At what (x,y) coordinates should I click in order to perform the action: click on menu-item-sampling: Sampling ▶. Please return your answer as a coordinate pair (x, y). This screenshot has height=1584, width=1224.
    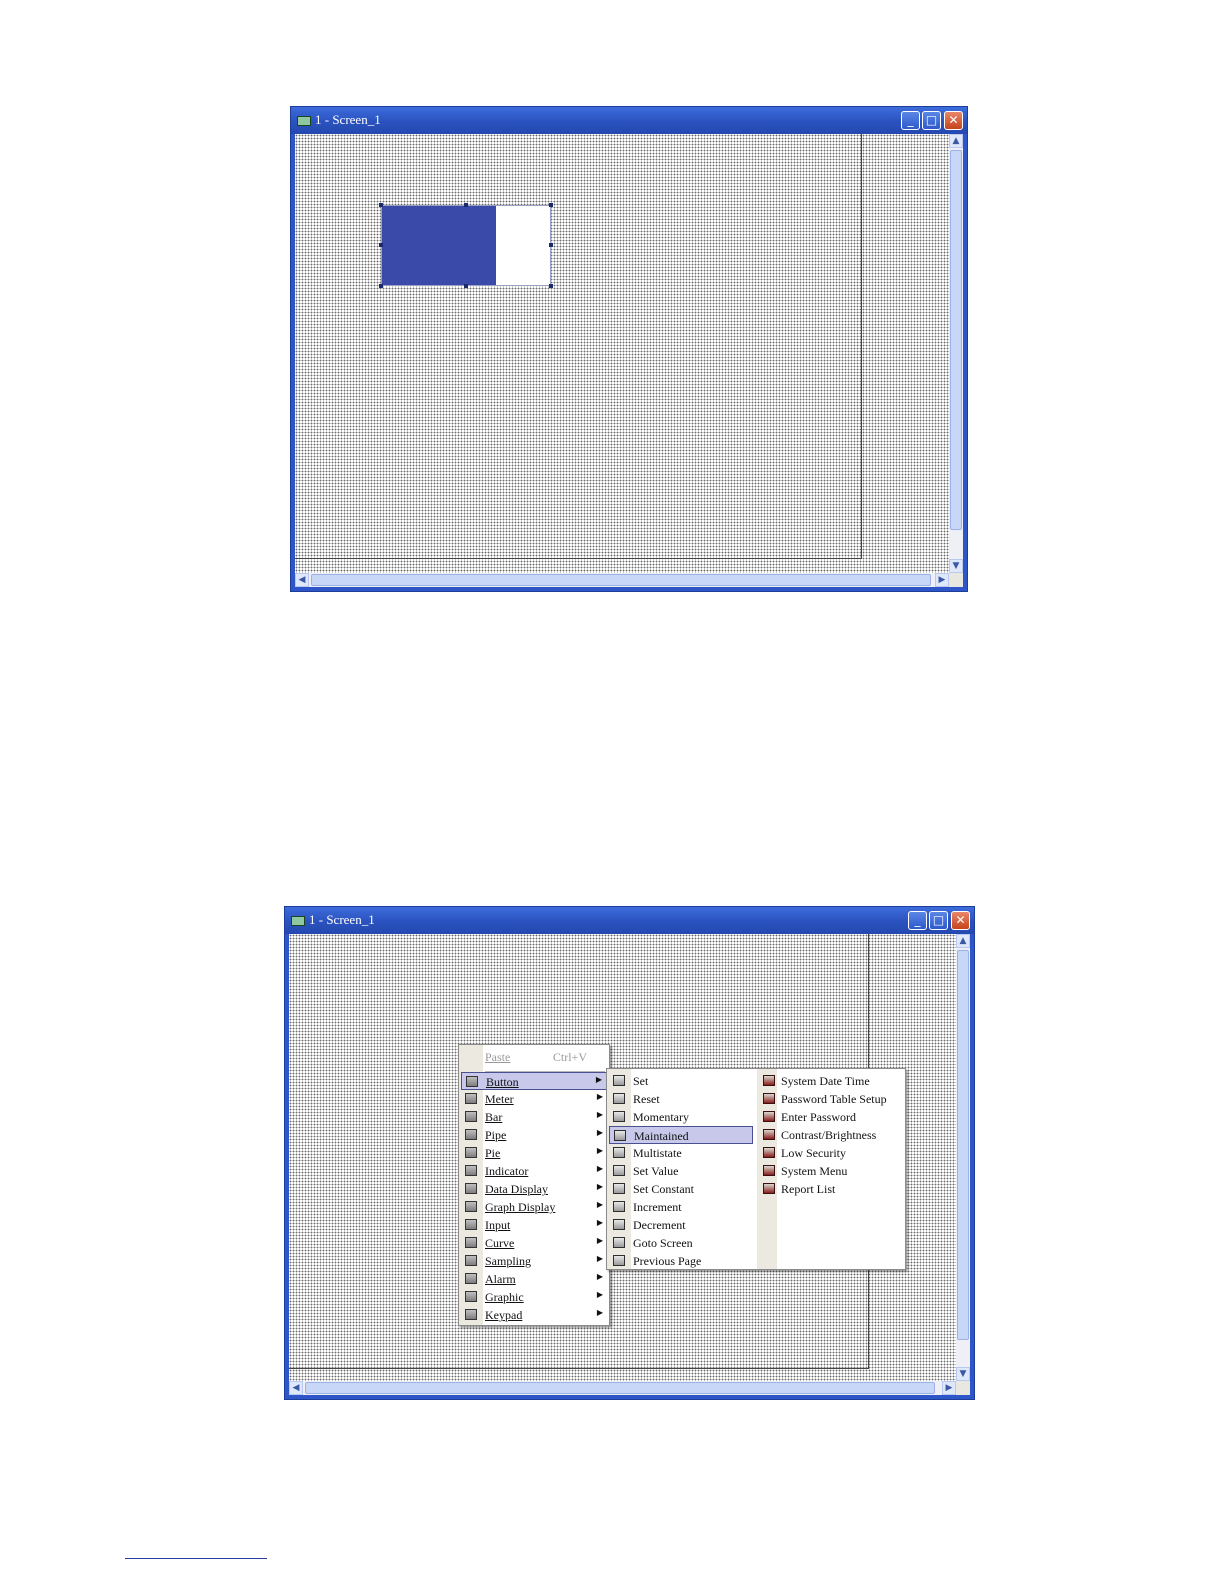
    Looking at the image, I should click on (534, 1261).